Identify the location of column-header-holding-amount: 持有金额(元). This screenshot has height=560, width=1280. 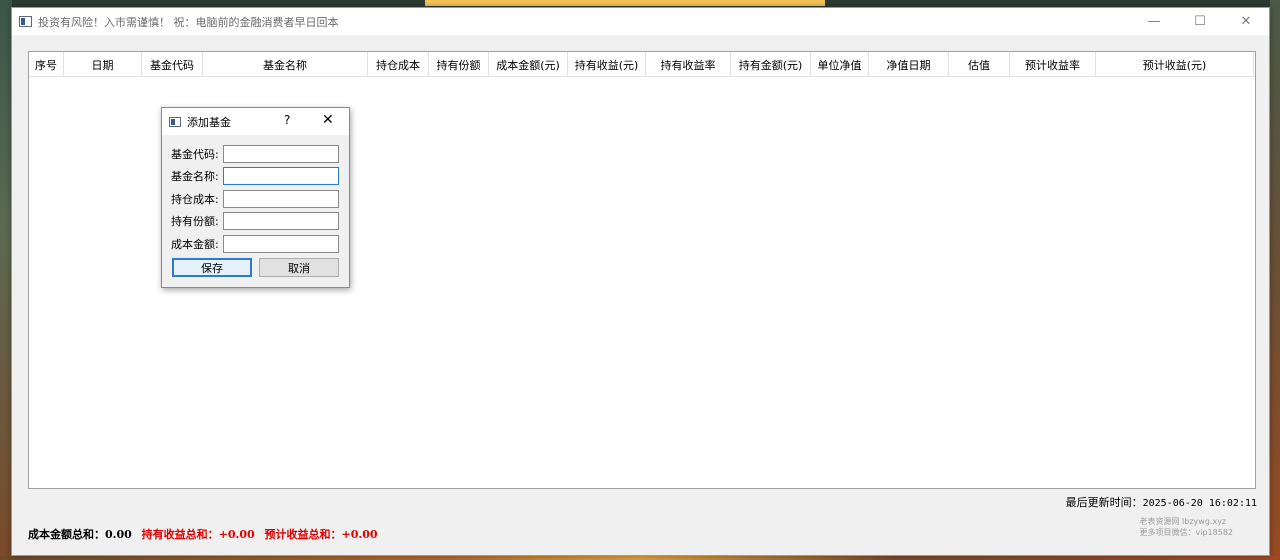
(771, 64).